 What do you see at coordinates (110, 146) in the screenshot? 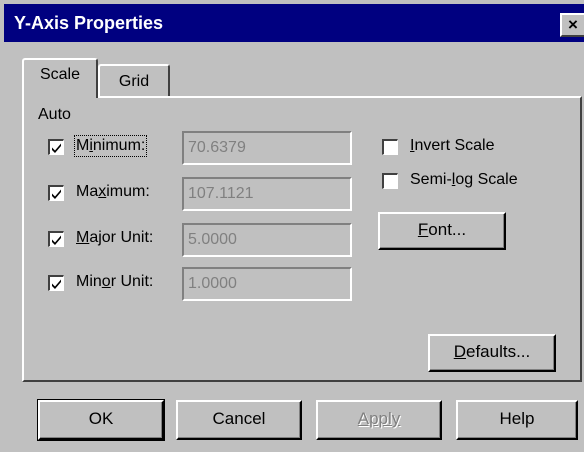
I see `minimum-label: Minimum:` at bounding box center [110, 146].